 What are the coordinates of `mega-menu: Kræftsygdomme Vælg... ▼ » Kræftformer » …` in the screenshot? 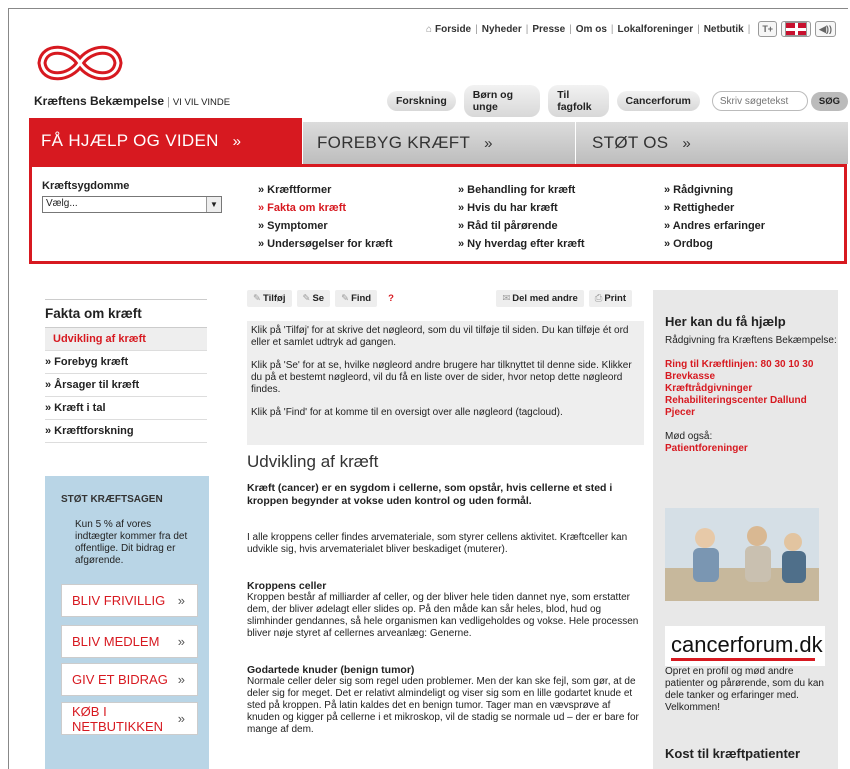 It's located at (438, 214).